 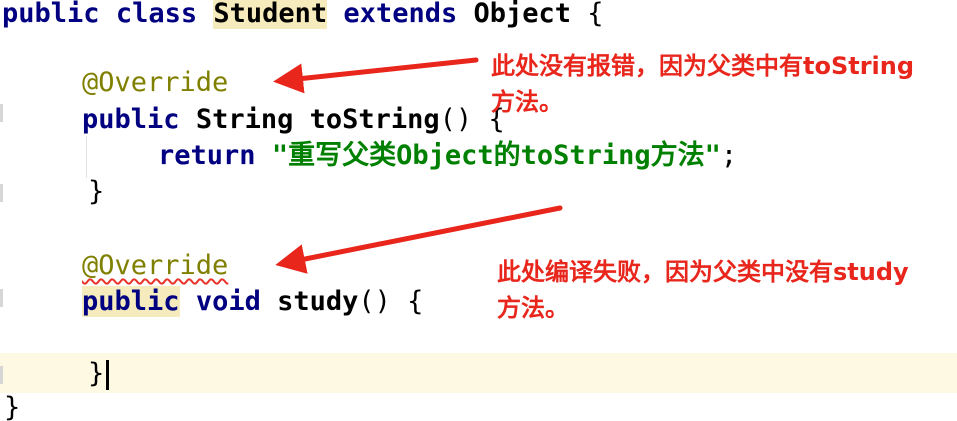 What do you see at coordinates (533, 308) in the screenshot?
I see `note-compile-fail-line2: 方法。` at bounding box center [533, 308].